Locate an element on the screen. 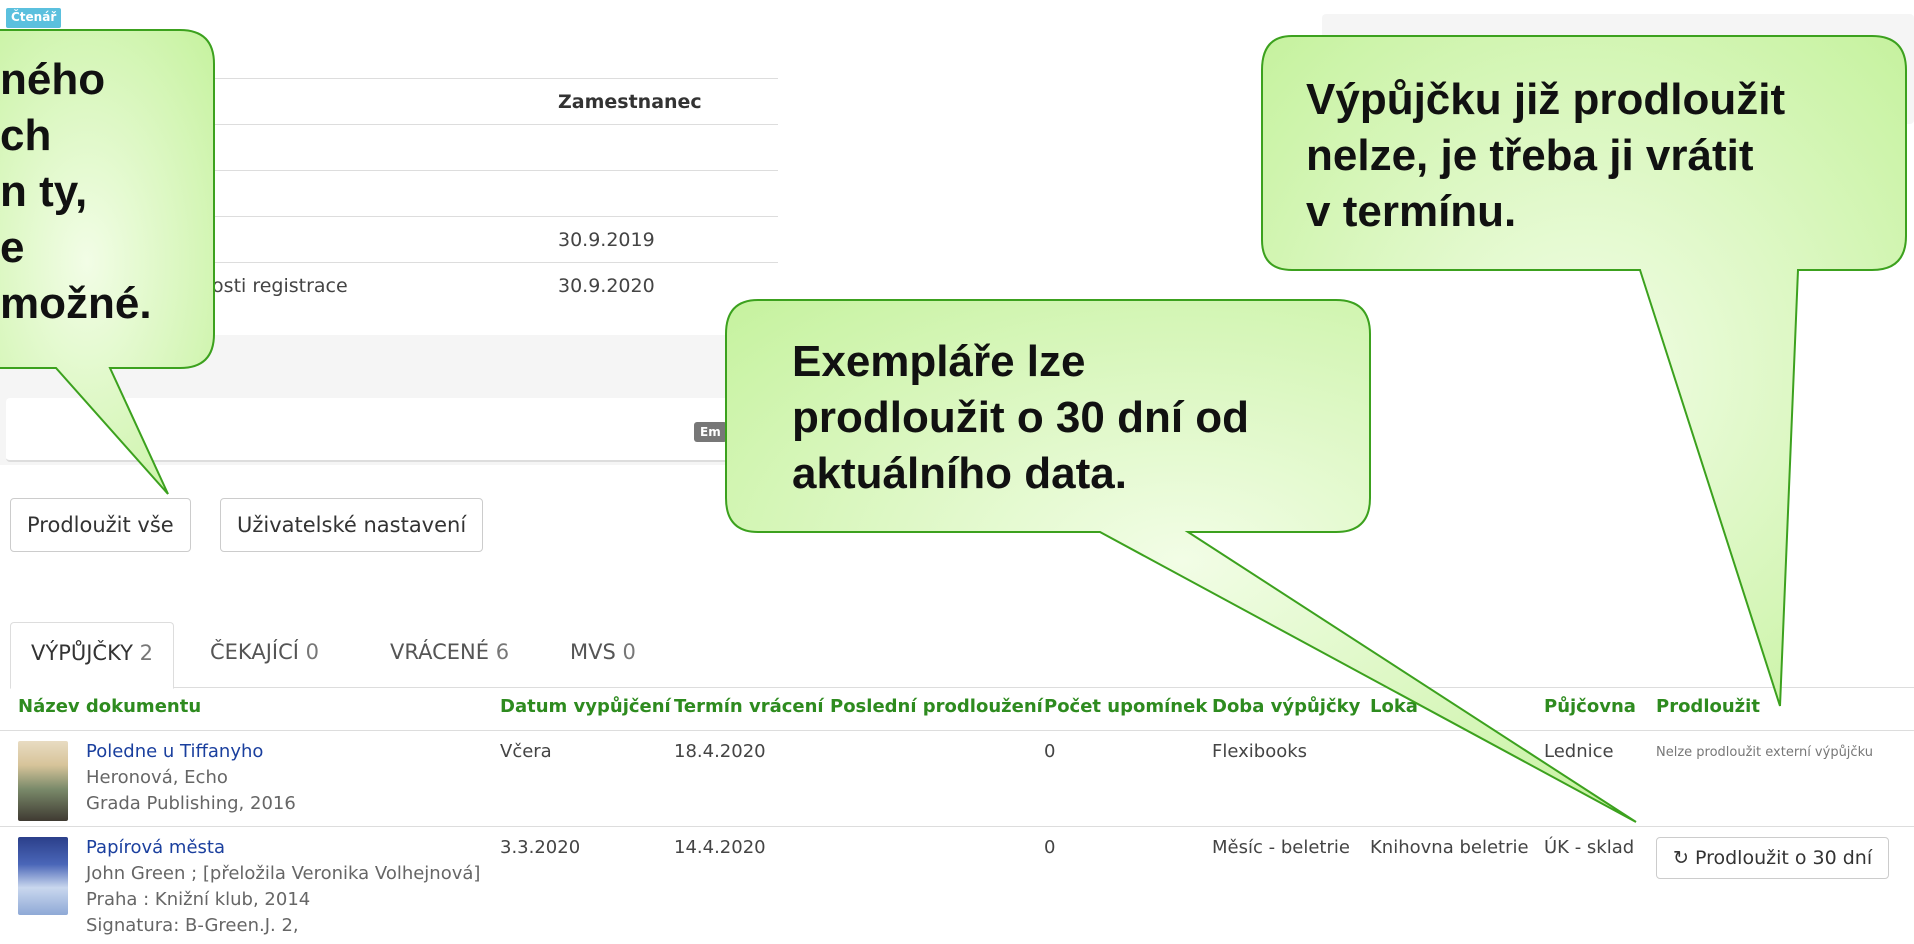  branch: Lednice is located at coordinates (1579, 751).